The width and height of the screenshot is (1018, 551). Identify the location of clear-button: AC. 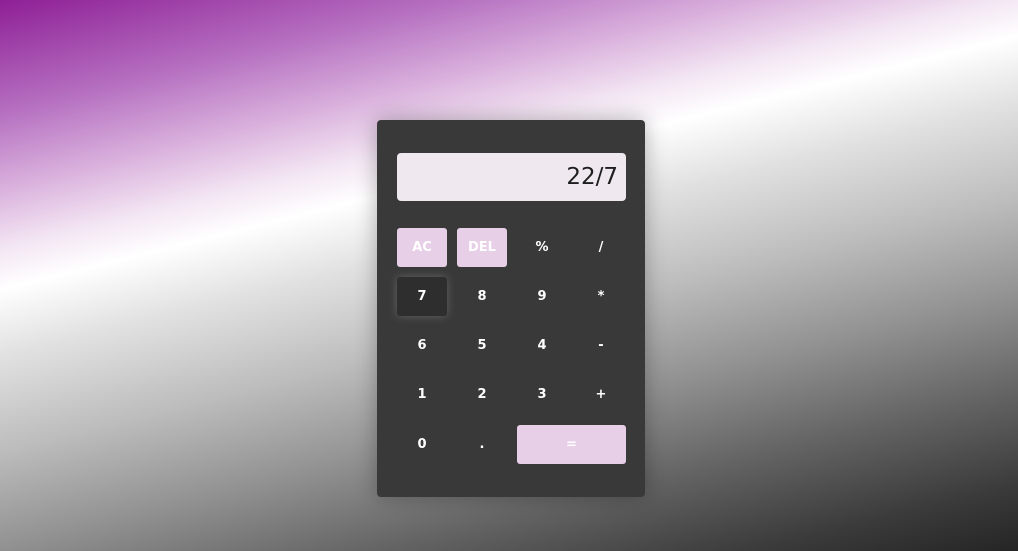
(422, 247).